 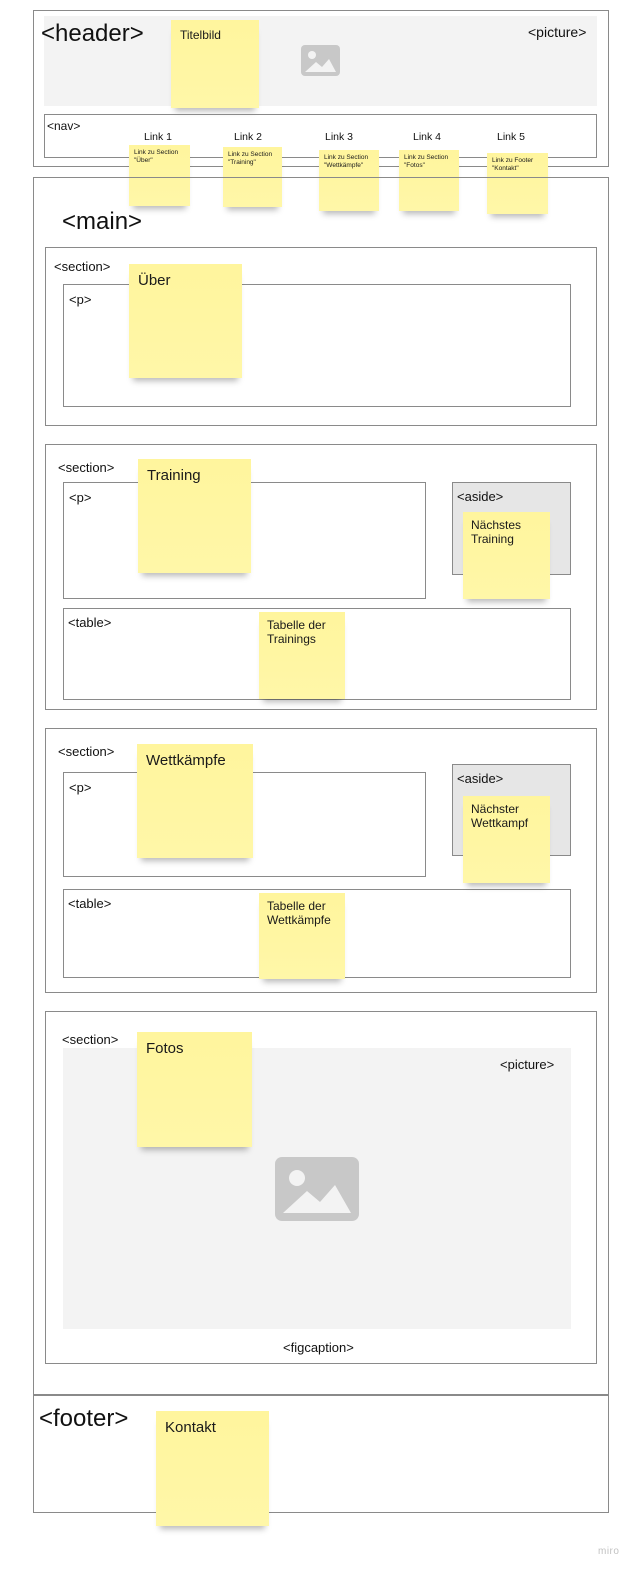 I want to click on main-tag: <main>, so click(x=102, y=221).